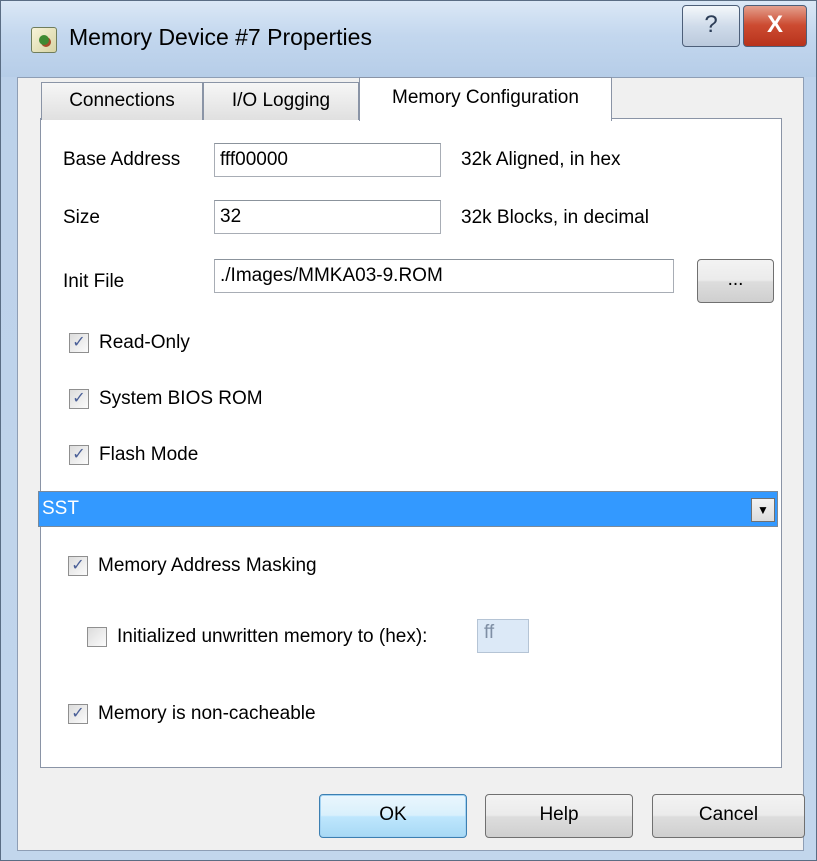 This screenshot has height=861, width=817. I want to click on non-cacheable-label: Memory is non-cacheable, so click(207, 713).